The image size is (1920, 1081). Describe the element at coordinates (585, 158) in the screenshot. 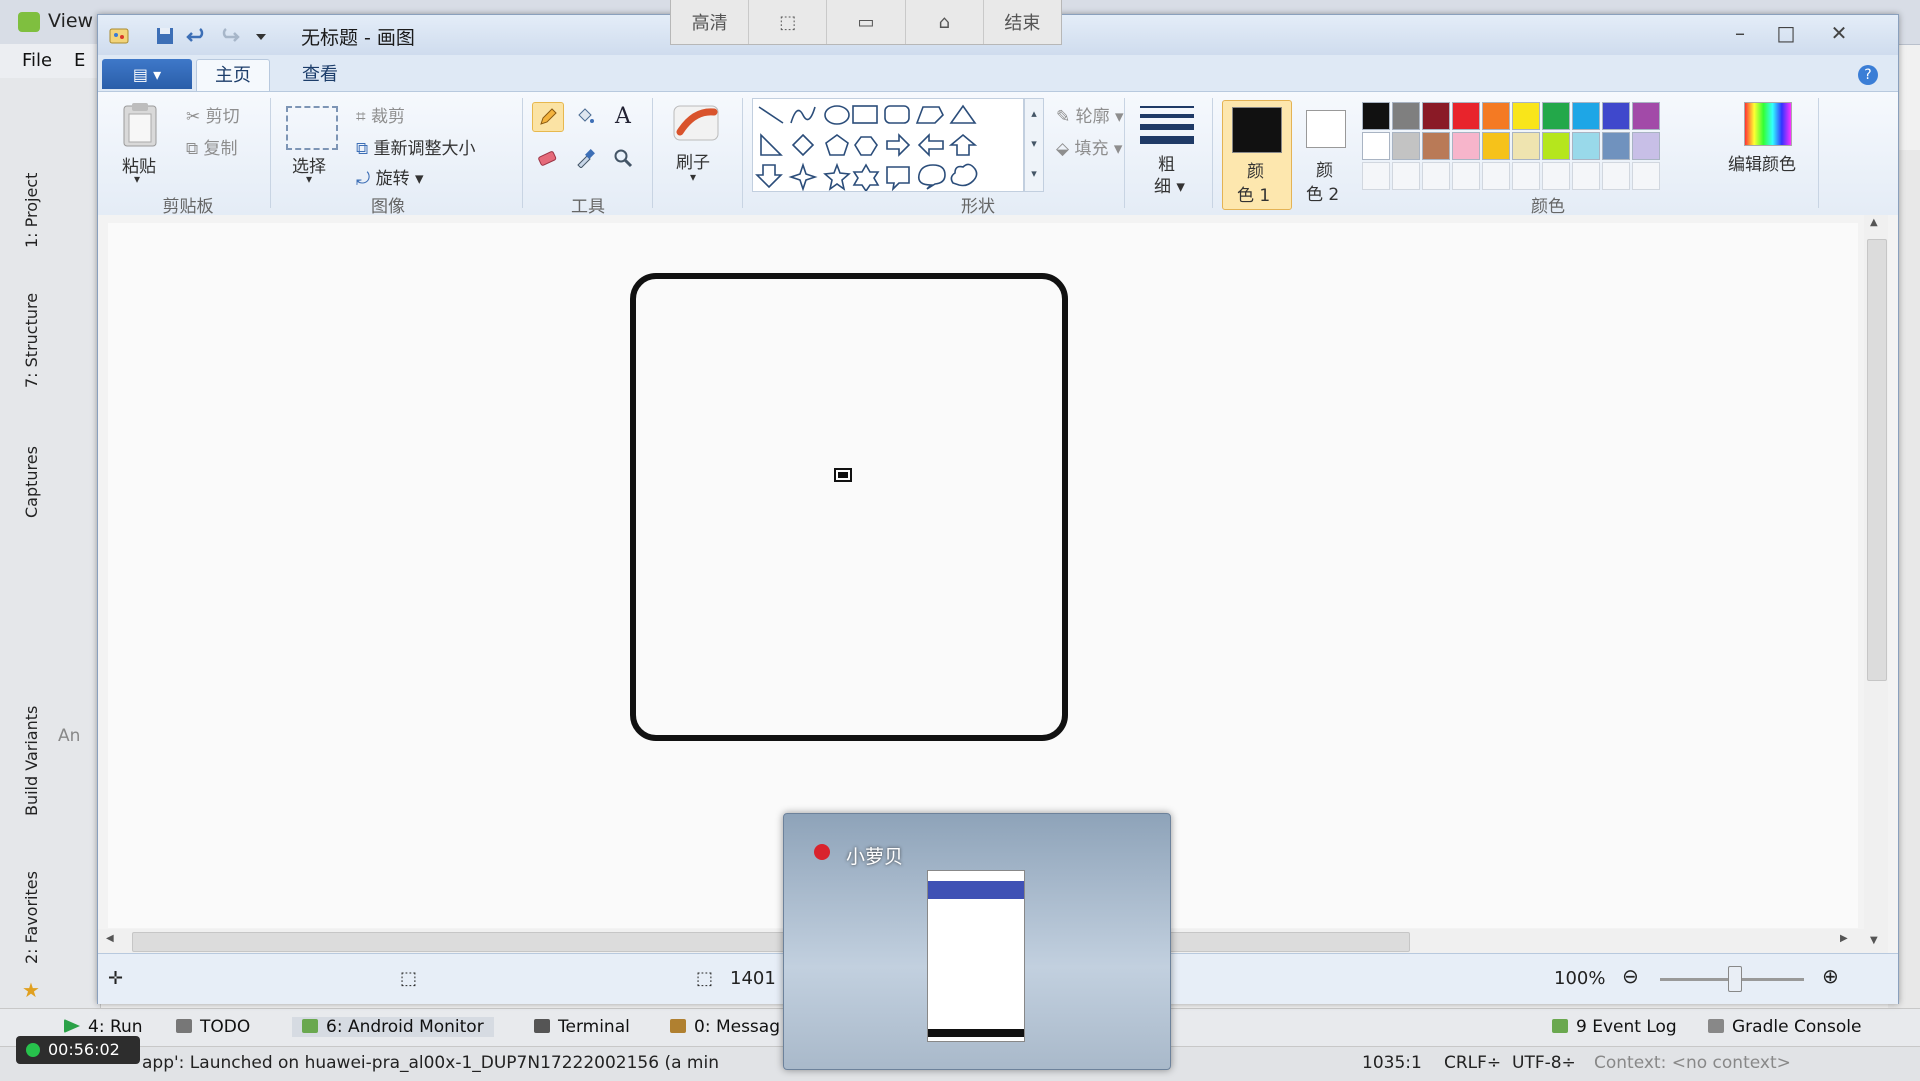

I see `color-picker-icon` at that location.